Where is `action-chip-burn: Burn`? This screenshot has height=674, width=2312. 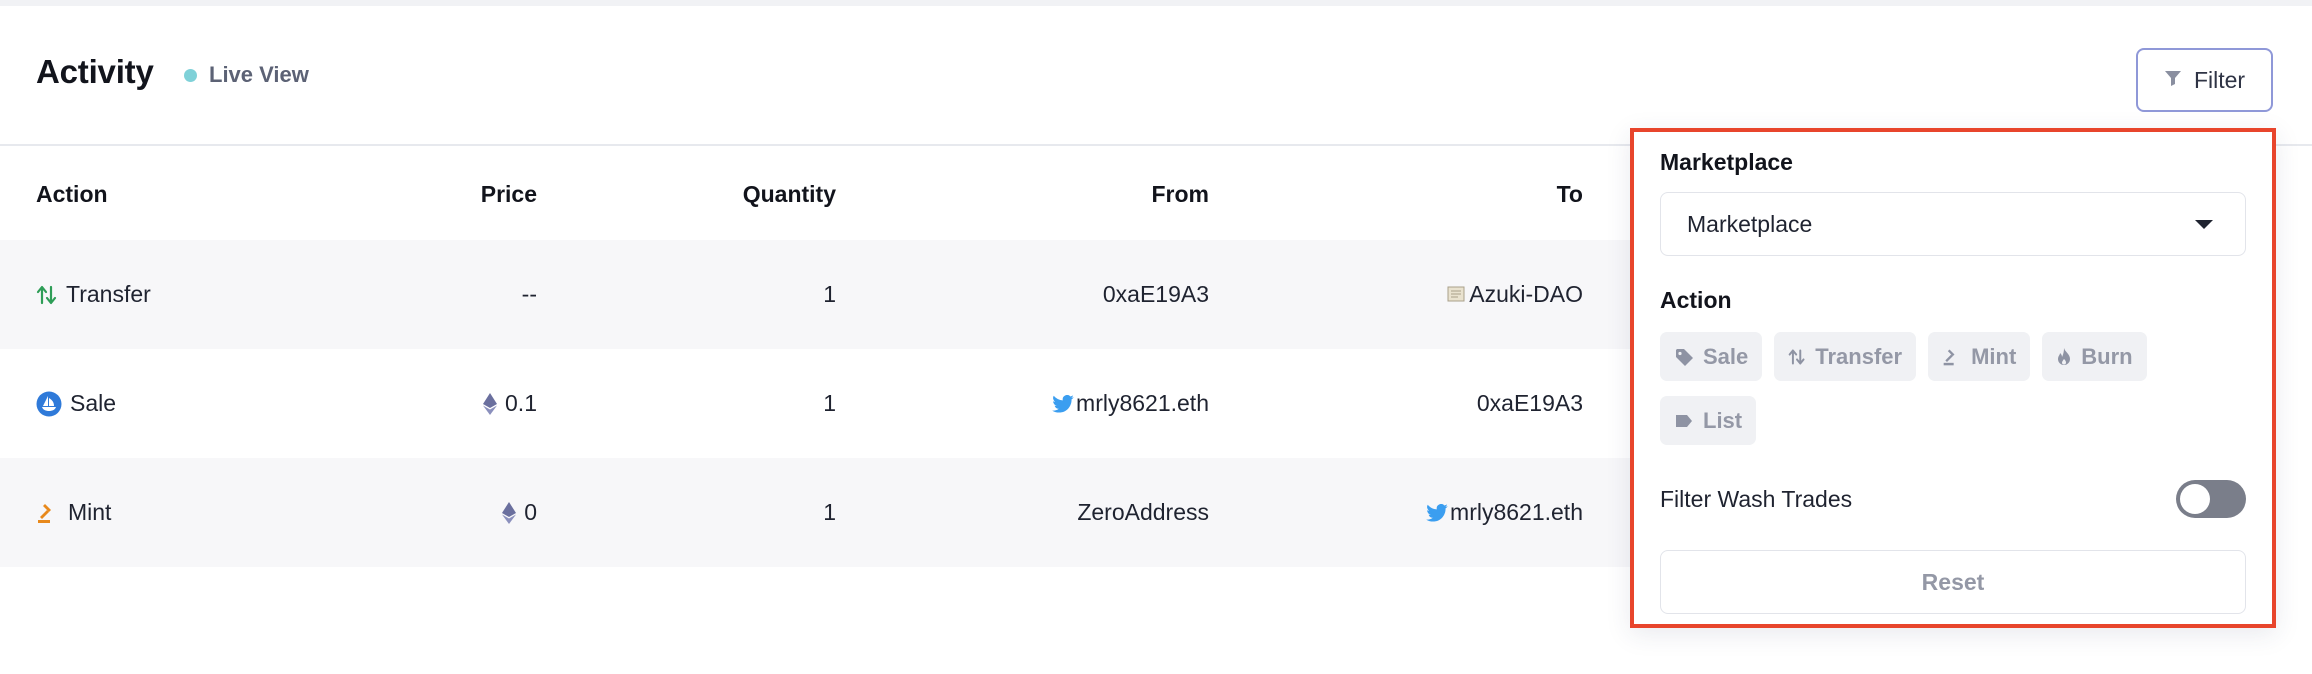
action-chip-burn: Burn is located at coordinates (2094, 356).